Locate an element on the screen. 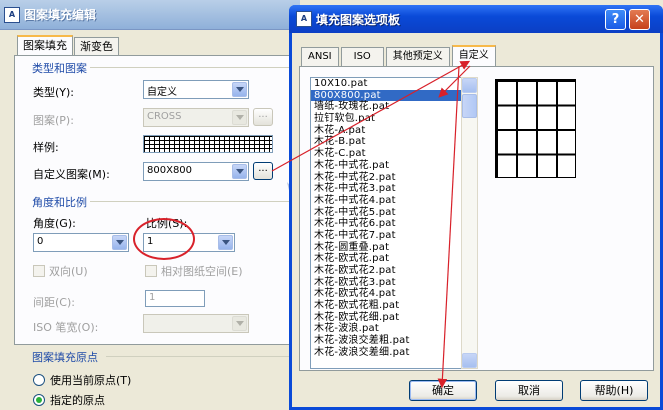 The width and height of the screenshot is (663, 410). custom-pattern-select: 800X800 is located at coordinates (196, 171).